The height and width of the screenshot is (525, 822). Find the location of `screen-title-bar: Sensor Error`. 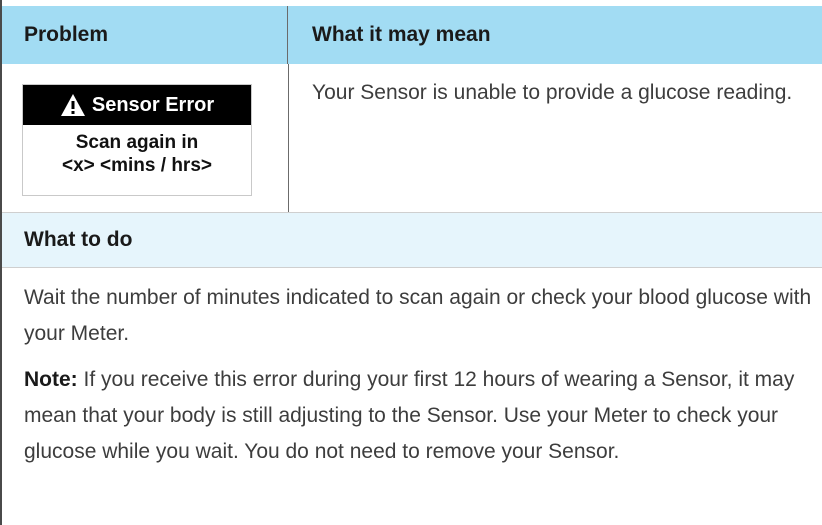

screen-title-bar: Sensor Error is located at coordinates (137, 105).